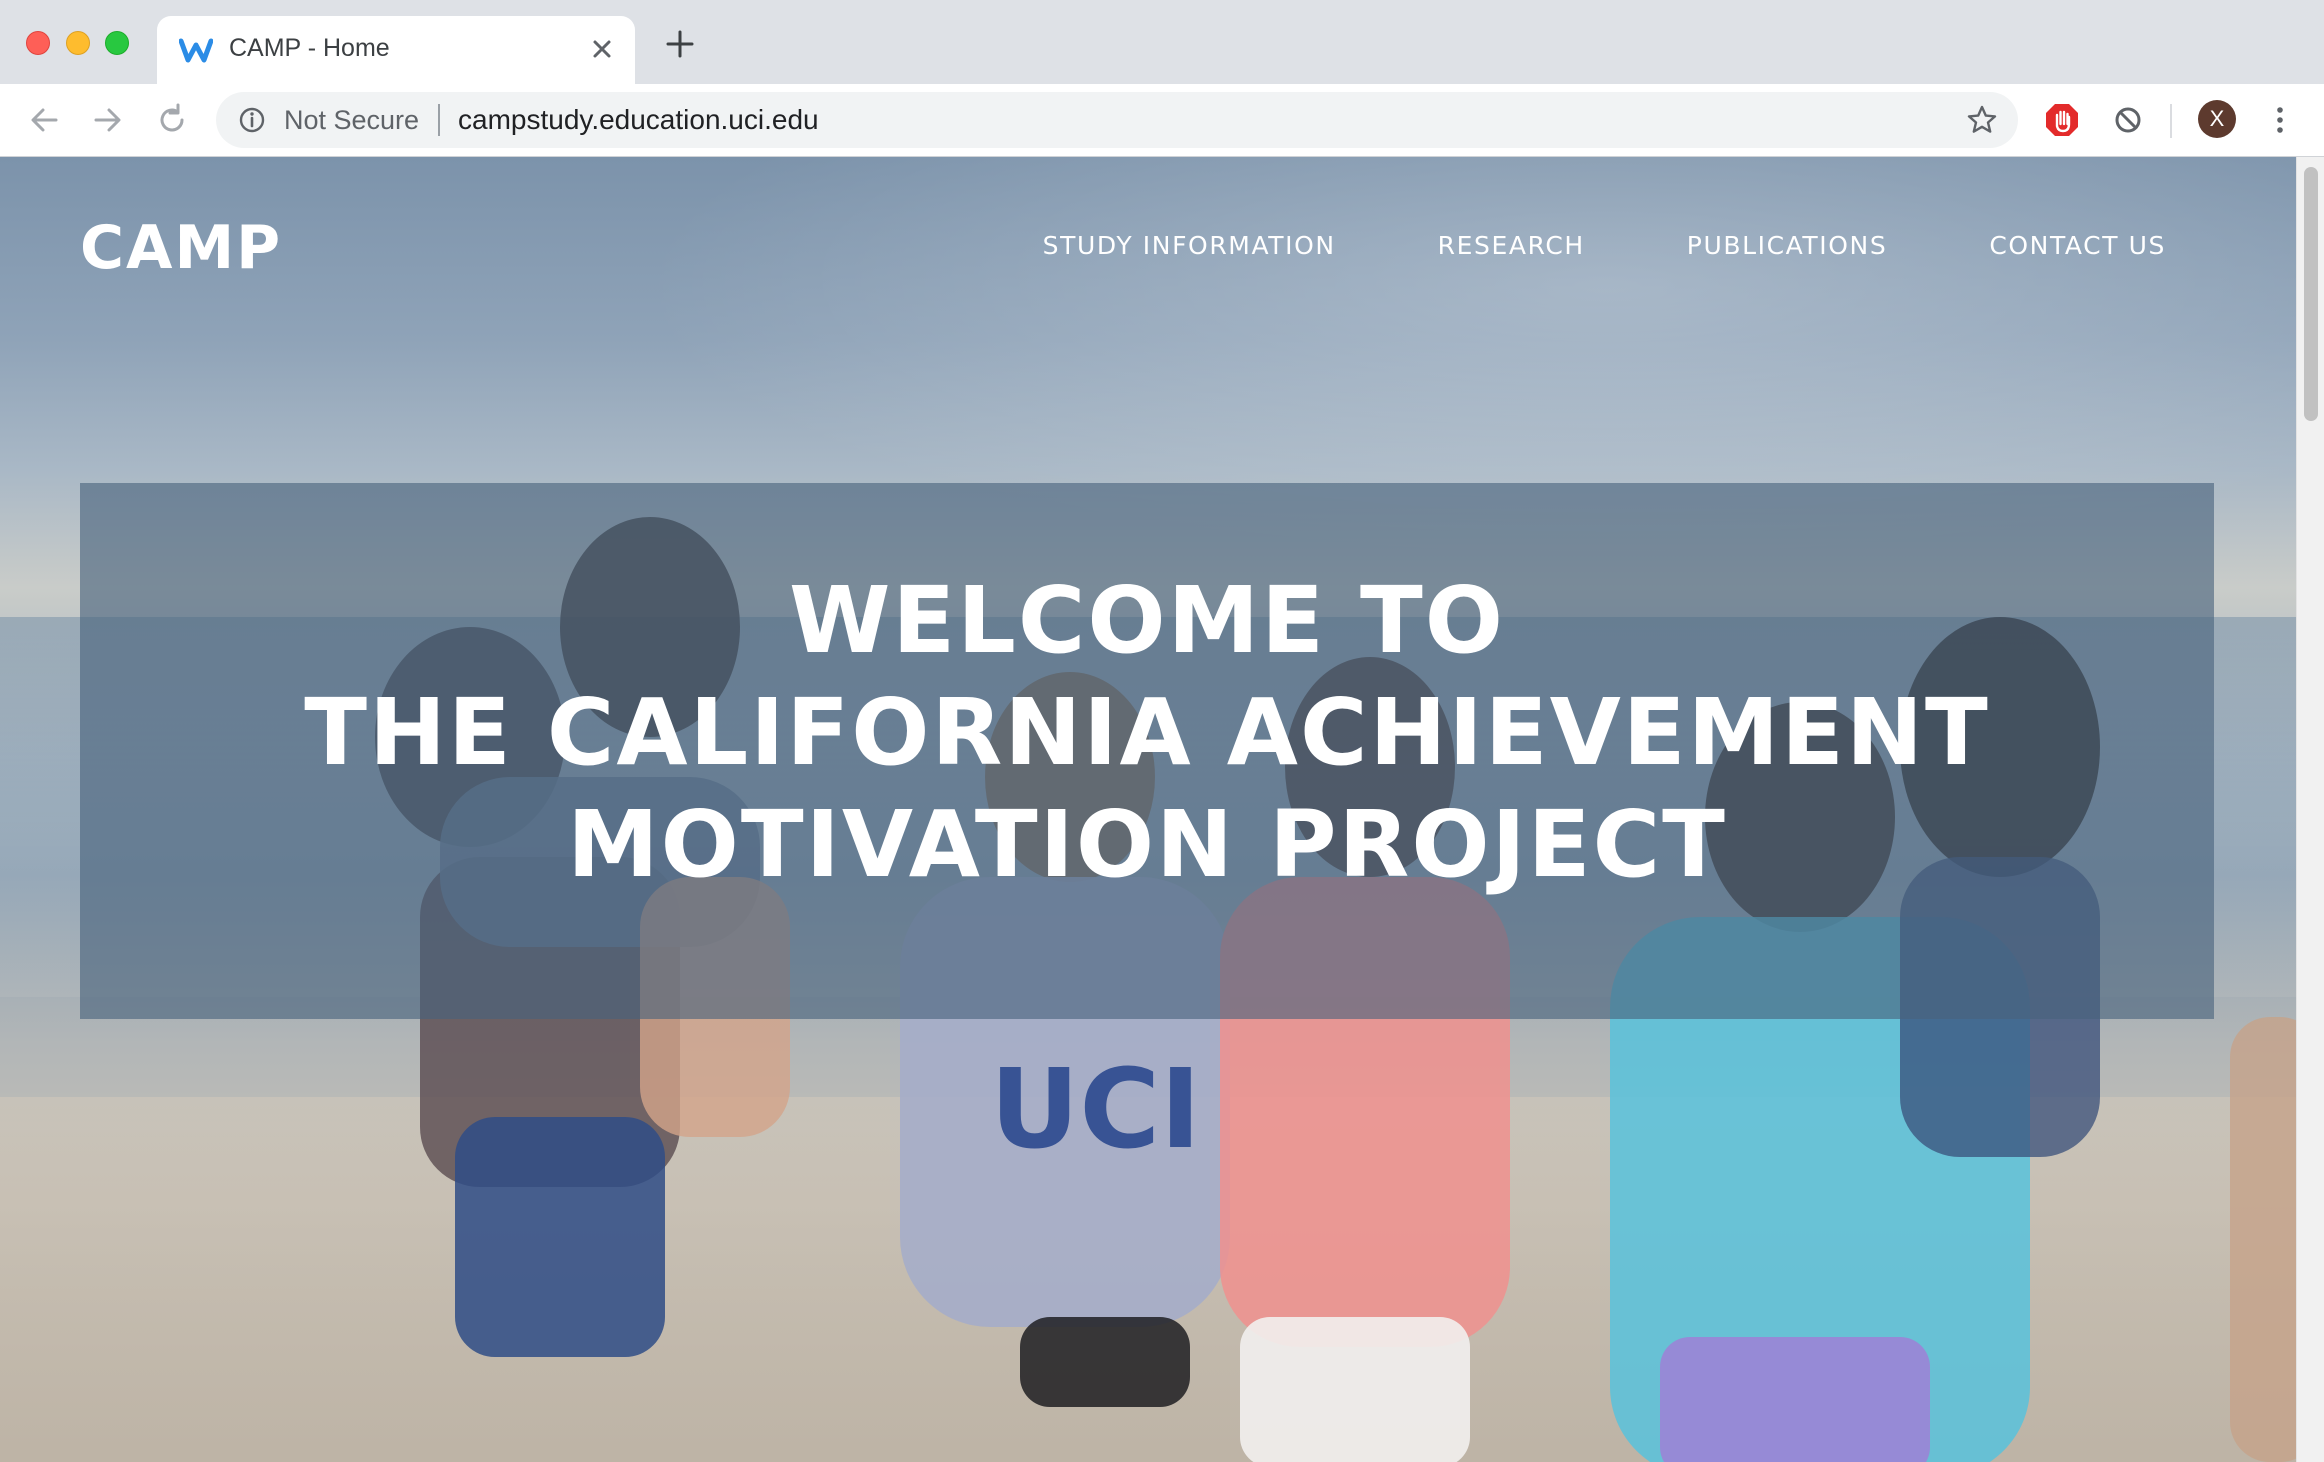 This screenshot has width=2324, height=1462. I want to click on minimize-window-button, so click(78, 43).